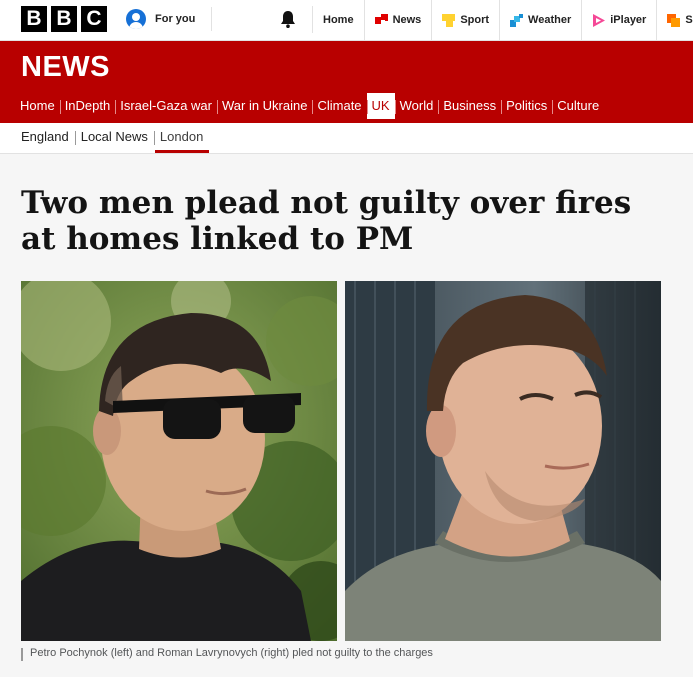  Describe the element at coordinates (48, 138) in the screenshot. I see `subnav-item-england: England` at that location.